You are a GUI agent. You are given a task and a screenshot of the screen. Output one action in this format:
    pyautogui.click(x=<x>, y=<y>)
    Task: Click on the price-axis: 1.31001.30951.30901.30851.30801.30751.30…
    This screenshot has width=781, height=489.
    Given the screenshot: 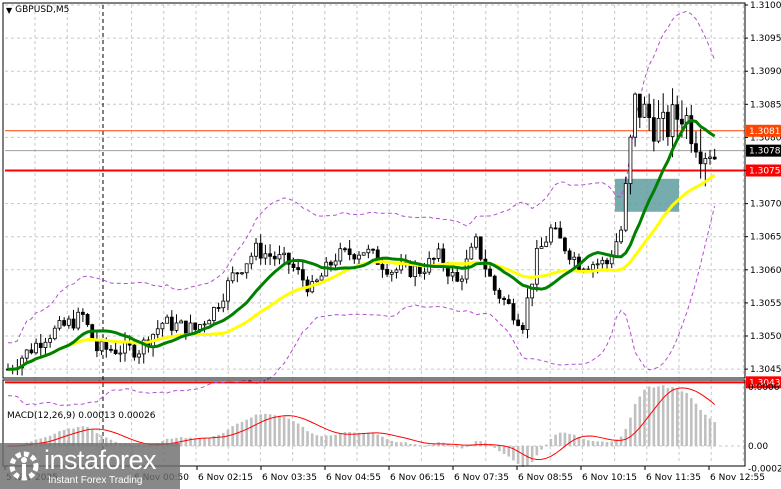 What is the action you would take?
    pyautogui.click(x=763, y=238)
    